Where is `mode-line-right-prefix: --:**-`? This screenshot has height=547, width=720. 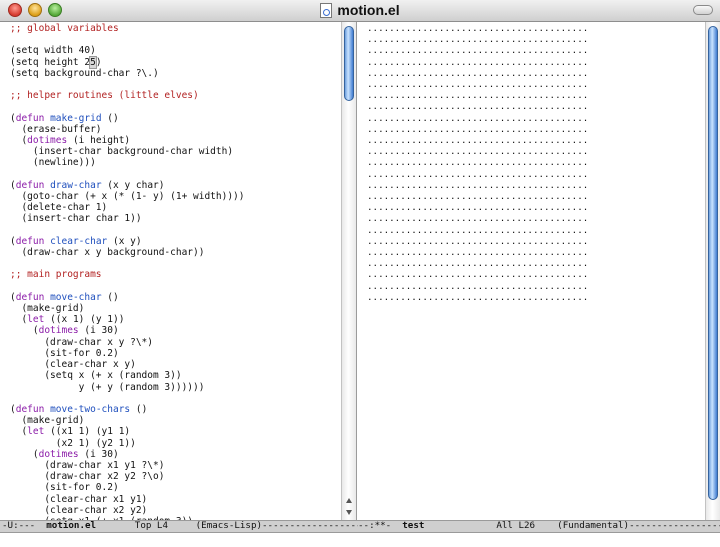 mode-line-right-prefix: --:**- is located at coordinates (380, 525).